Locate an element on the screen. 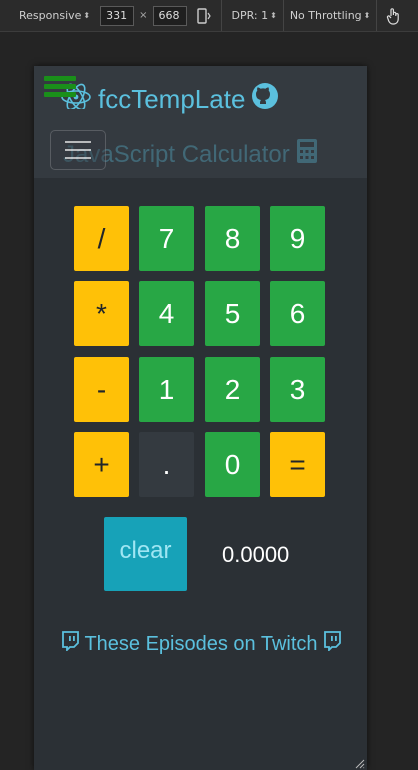 This screenshot has width=418, height=770. brand-link: fccTempLate is located at coordinates (169, 99).